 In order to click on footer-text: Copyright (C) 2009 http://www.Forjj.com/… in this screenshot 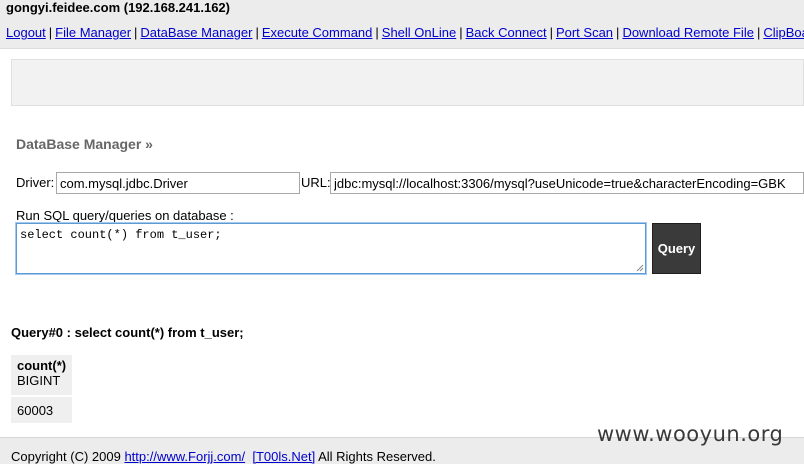, I will do `click(223, 456)`.